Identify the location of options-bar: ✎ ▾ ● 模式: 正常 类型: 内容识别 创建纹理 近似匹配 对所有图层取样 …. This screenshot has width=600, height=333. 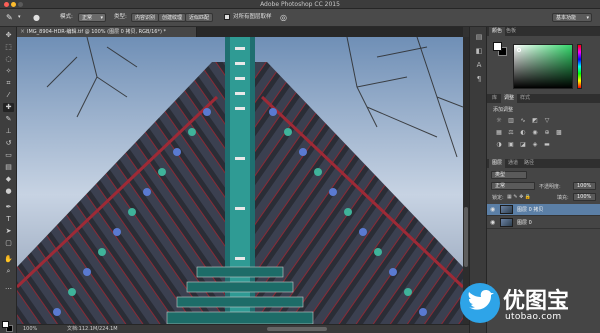
(300, 18).